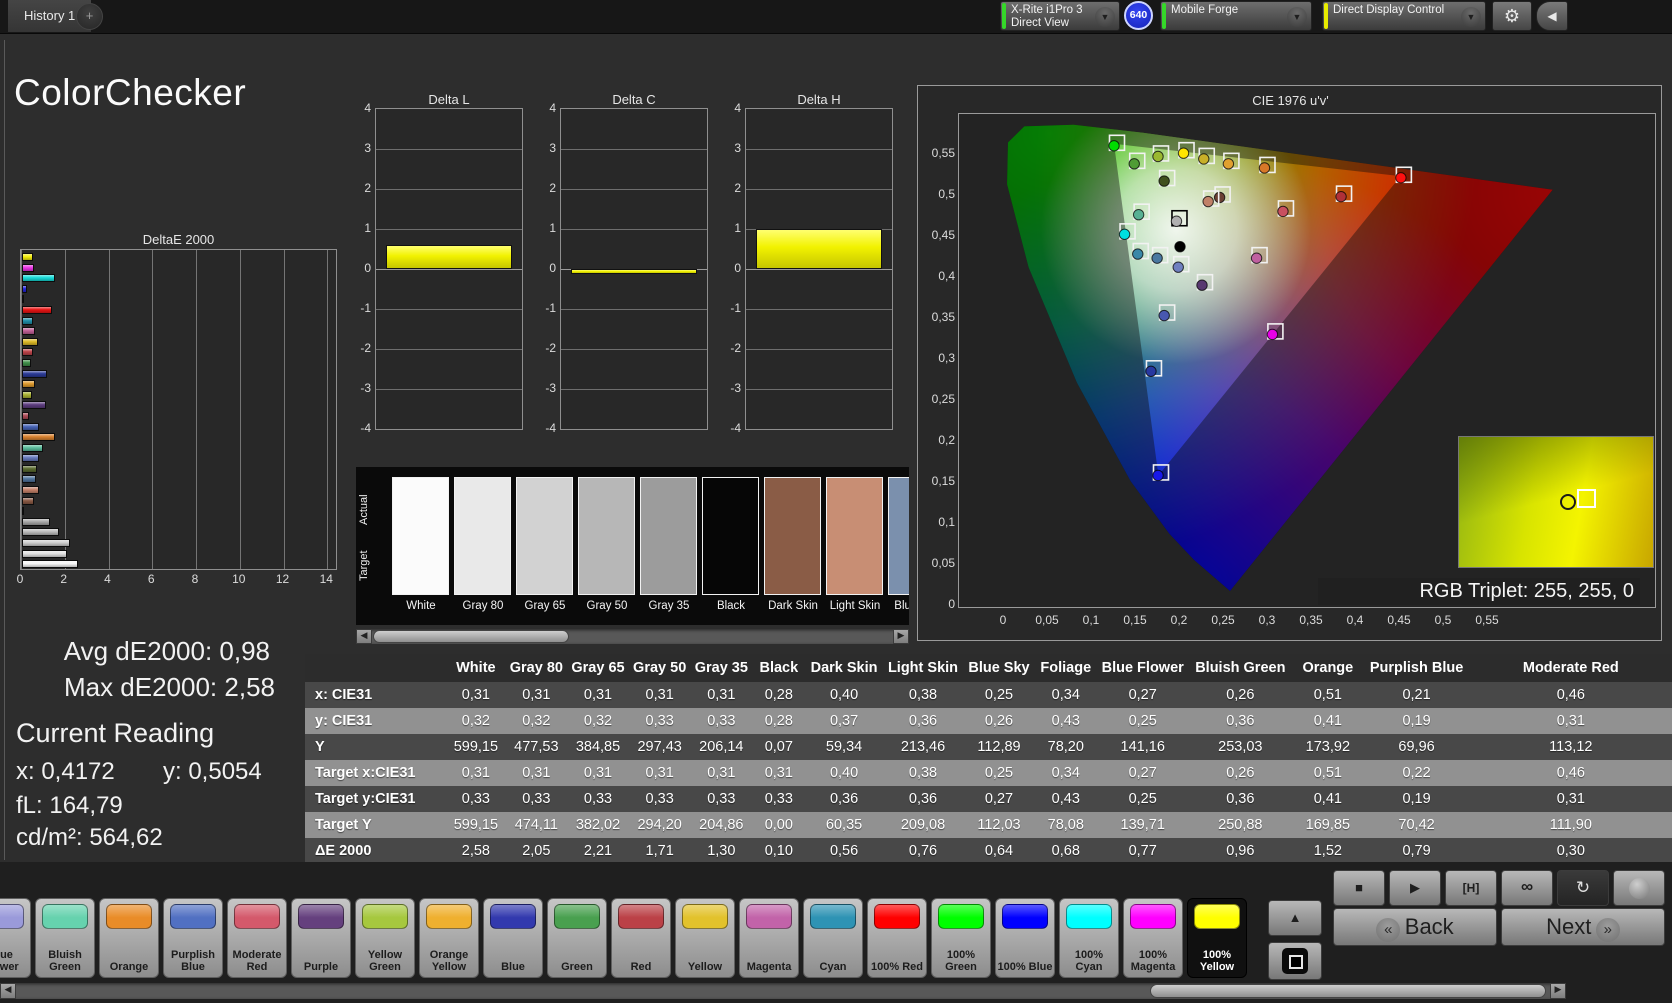  I want to click on x-tick-label: 10, so click(239, 579).